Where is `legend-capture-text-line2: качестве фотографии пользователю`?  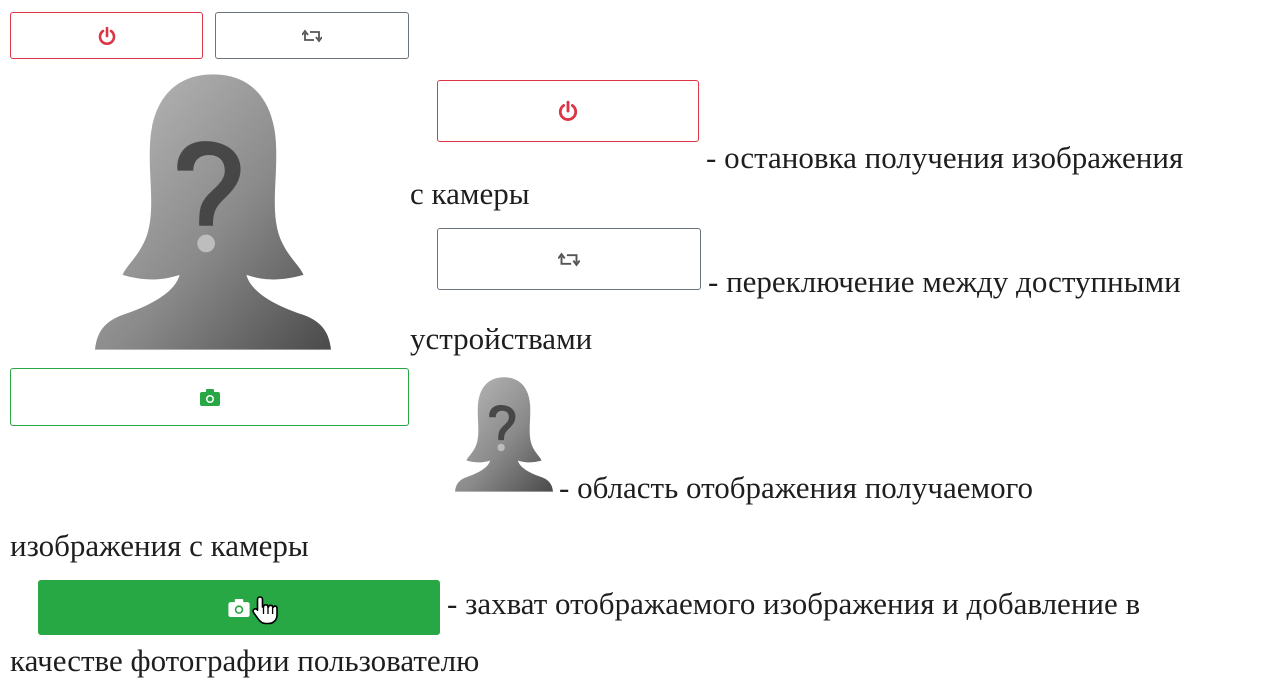
legend-capture-text-line2: качестве фотографии пользователю is located at coordinates (245, 660).